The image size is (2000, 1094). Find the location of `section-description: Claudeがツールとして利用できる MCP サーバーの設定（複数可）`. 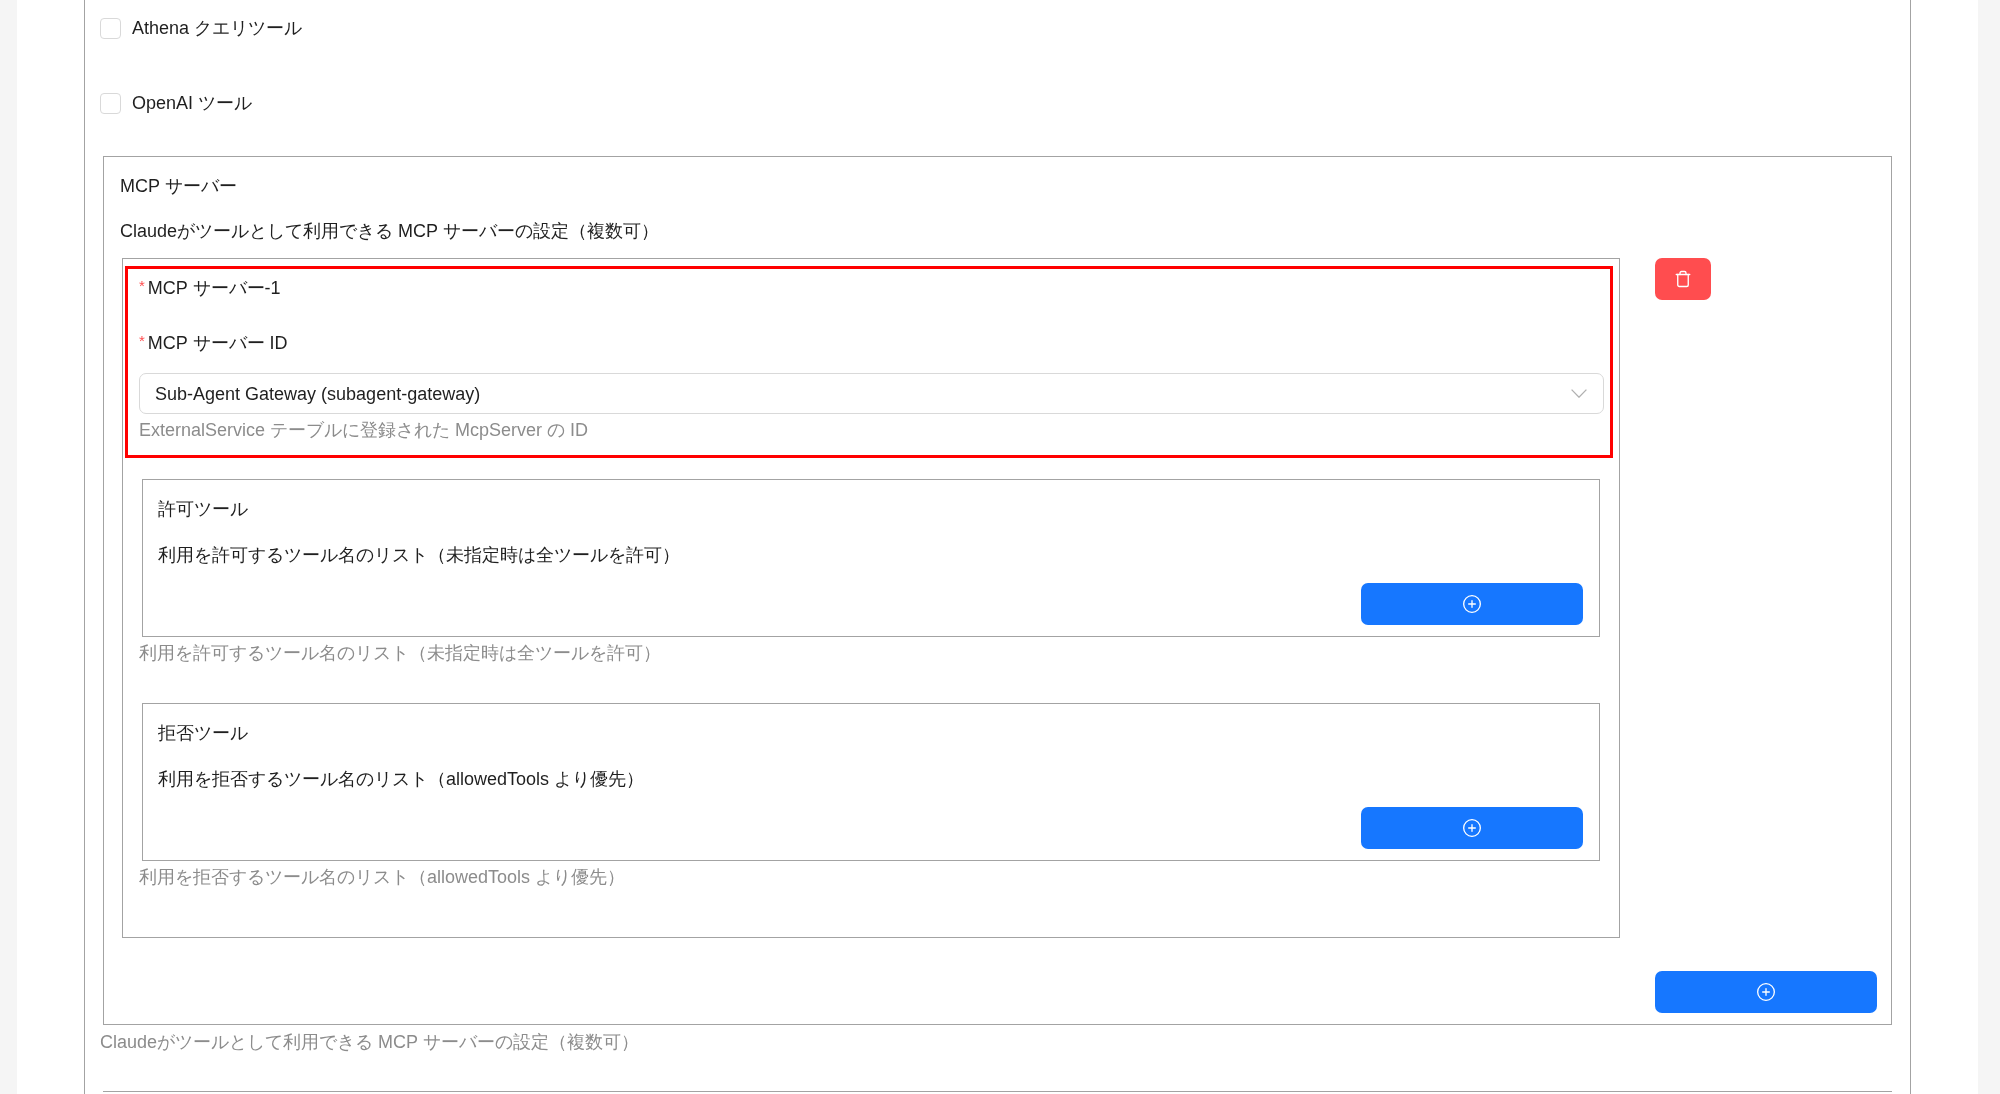

section-description: Claudeがツールとして利用できる MCP サーバーの設定（複数可） is located at coordinates (389, 231).